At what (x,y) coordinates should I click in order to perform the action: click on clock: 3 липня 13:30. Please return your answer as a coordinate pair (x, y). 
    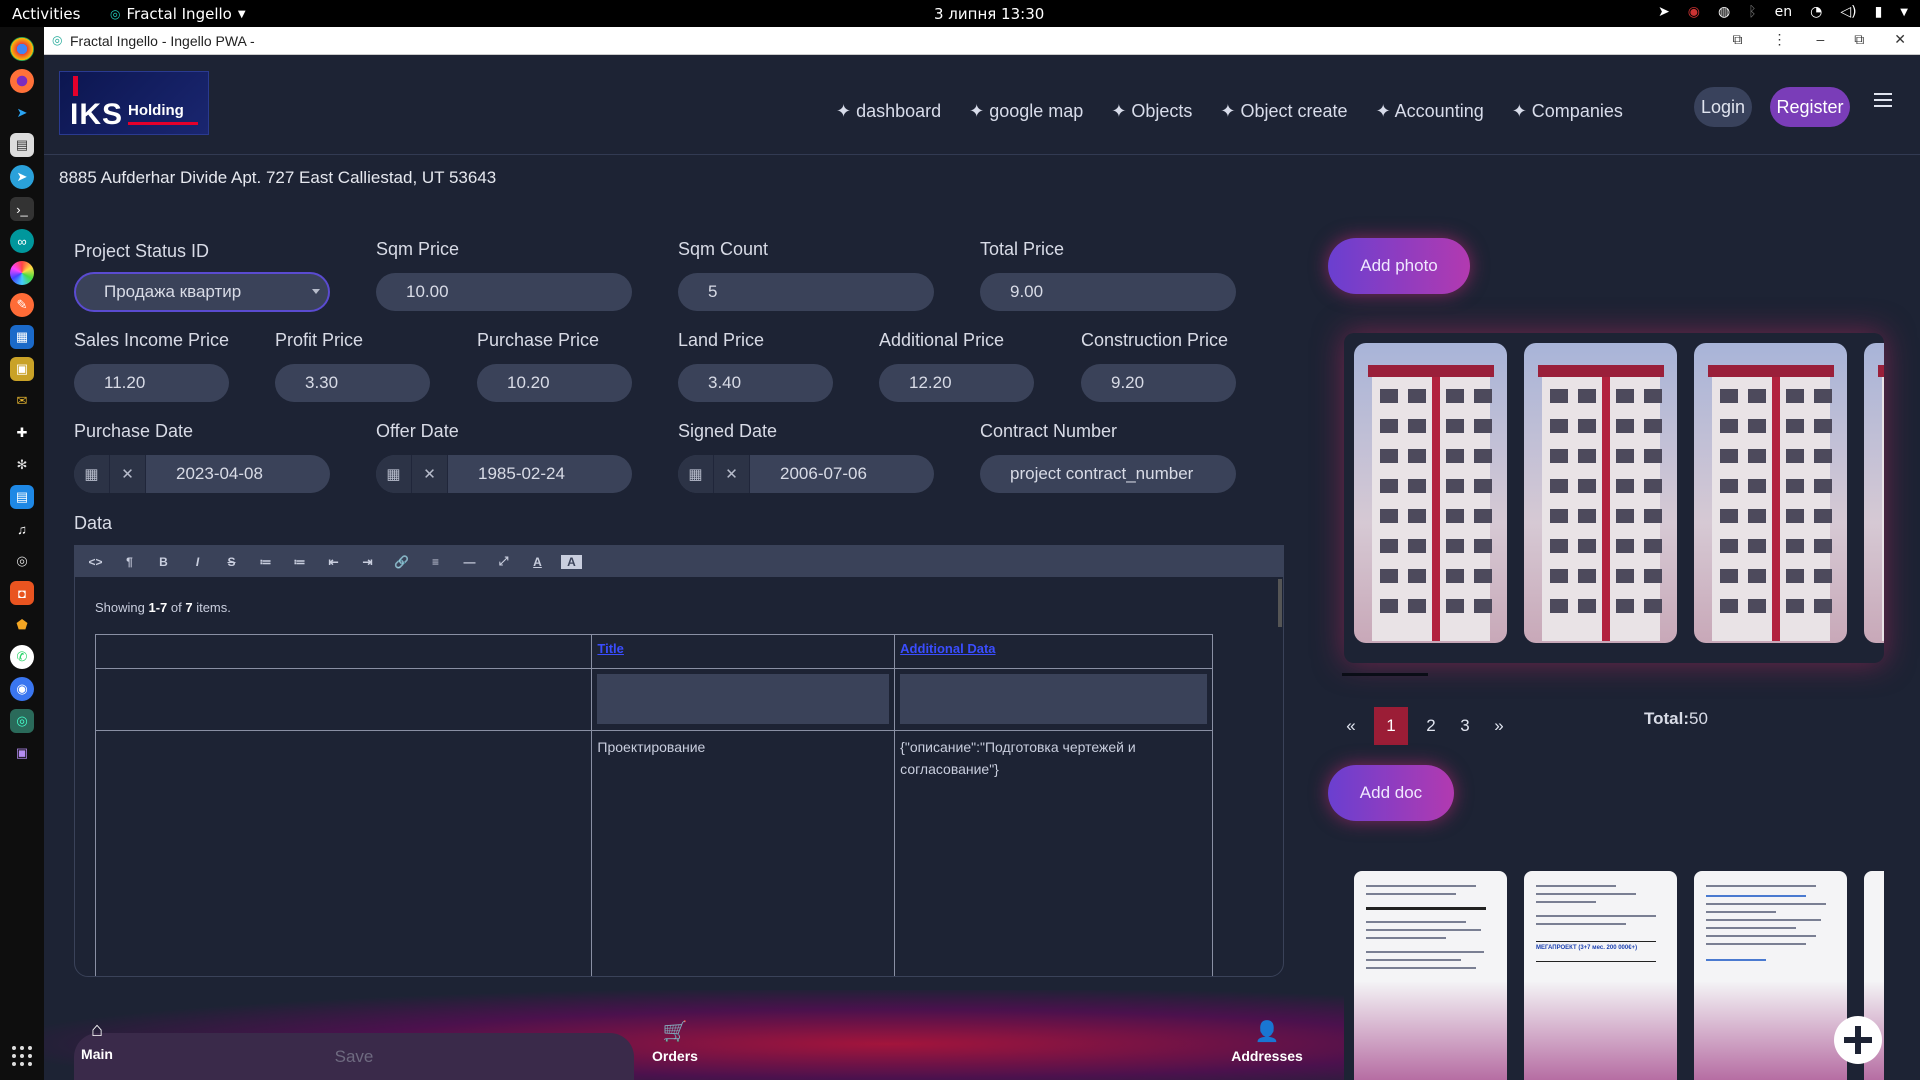
    Looking at the image, I should click on (989, 14).